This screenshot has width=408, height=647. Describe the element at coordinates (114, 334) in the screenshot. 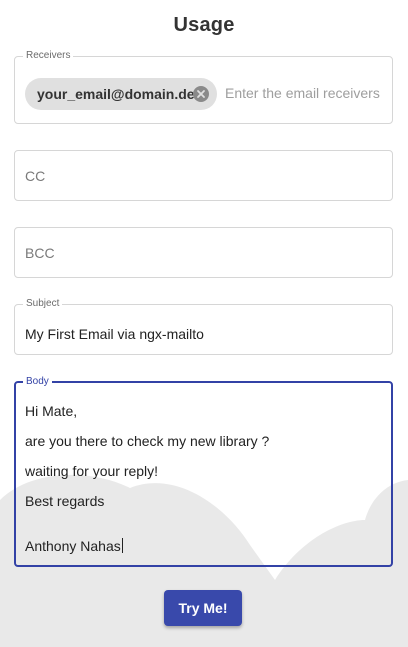

I see `subject-input: My First Email via ngx-mailto` at that location.